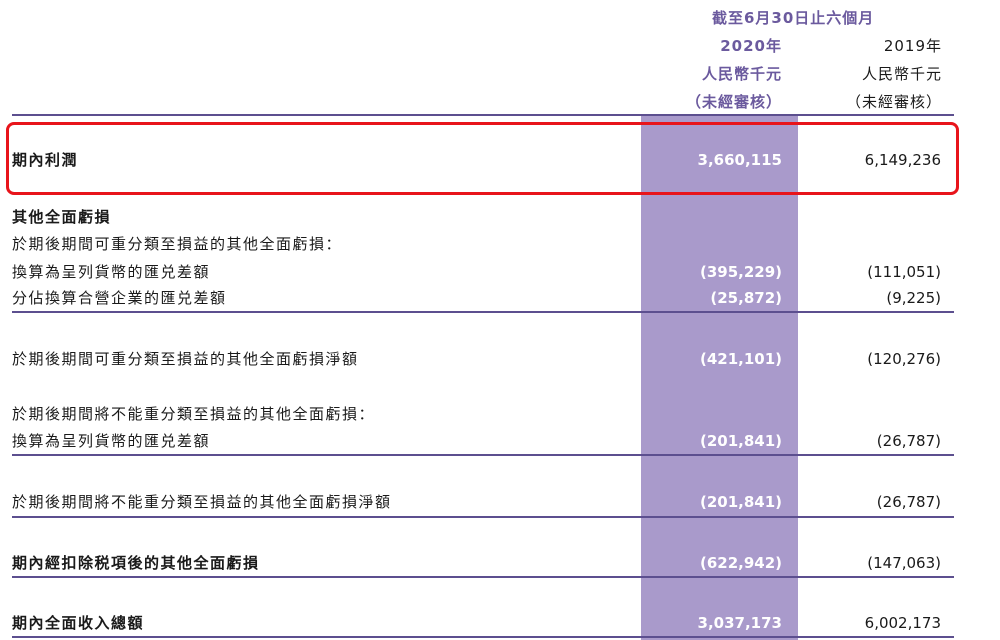 Image resolution: width=1000 pixels, height=640 pixels. Describe the element at coordinates (904, 563) in the screenshot. I see `value-2019: (147,063)` at that location.